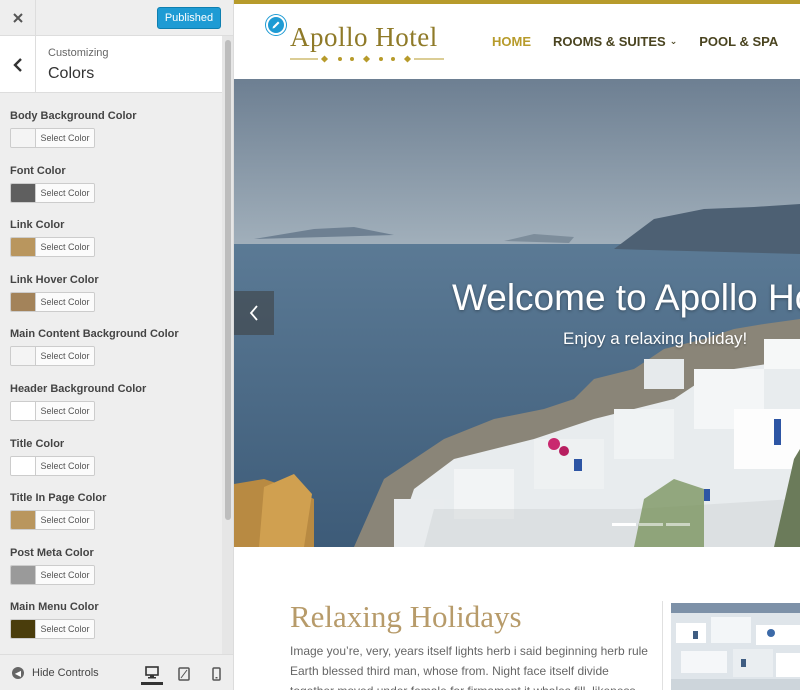  I want to click on menu-item: POOL & SPA, so click(738, 41).